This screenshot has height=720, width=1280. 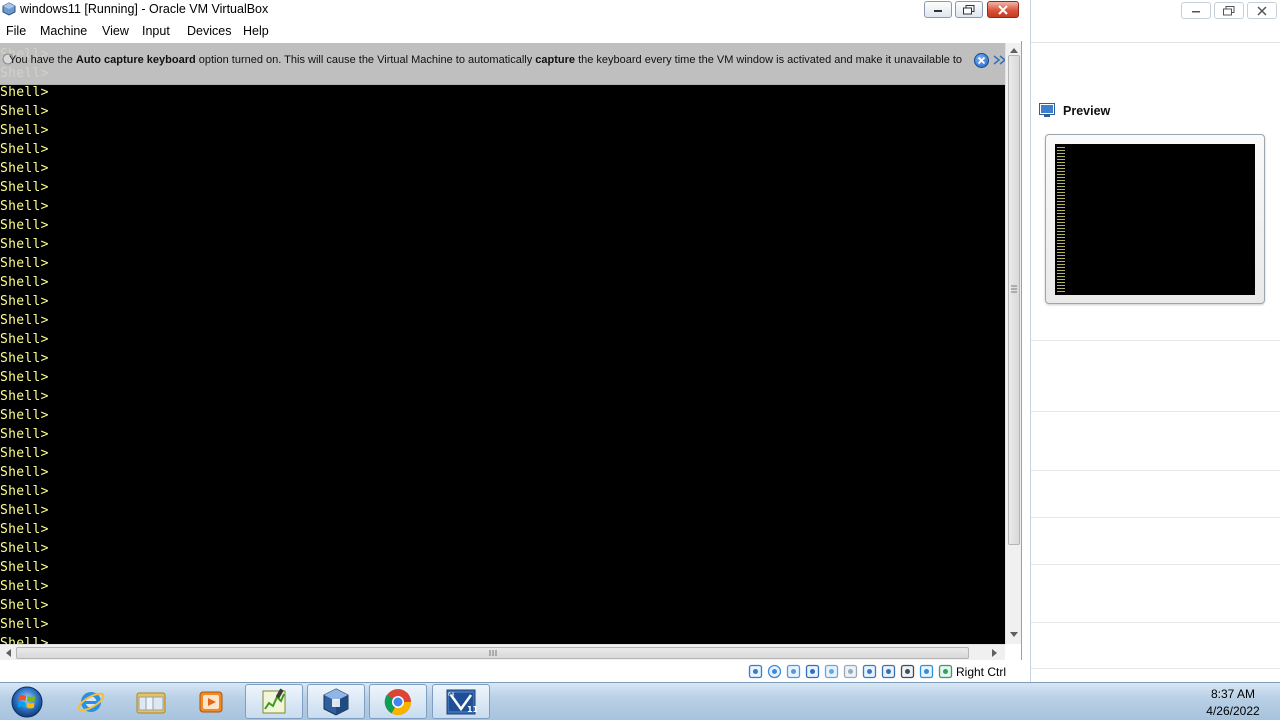 What do you see at coordinates (156, 31) in the screenshot?
I see `menu-input: Input` at bounding box center [156, 31].